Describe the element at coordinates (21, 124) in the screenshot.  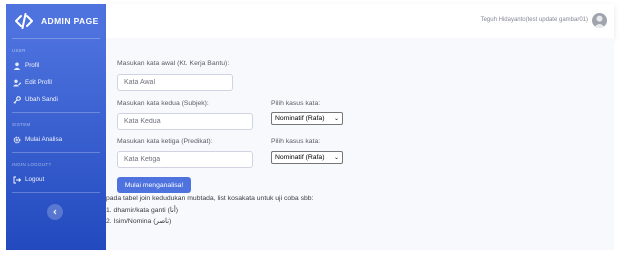
I see `sidebar-heading-sistem: SISTEM` at that location.